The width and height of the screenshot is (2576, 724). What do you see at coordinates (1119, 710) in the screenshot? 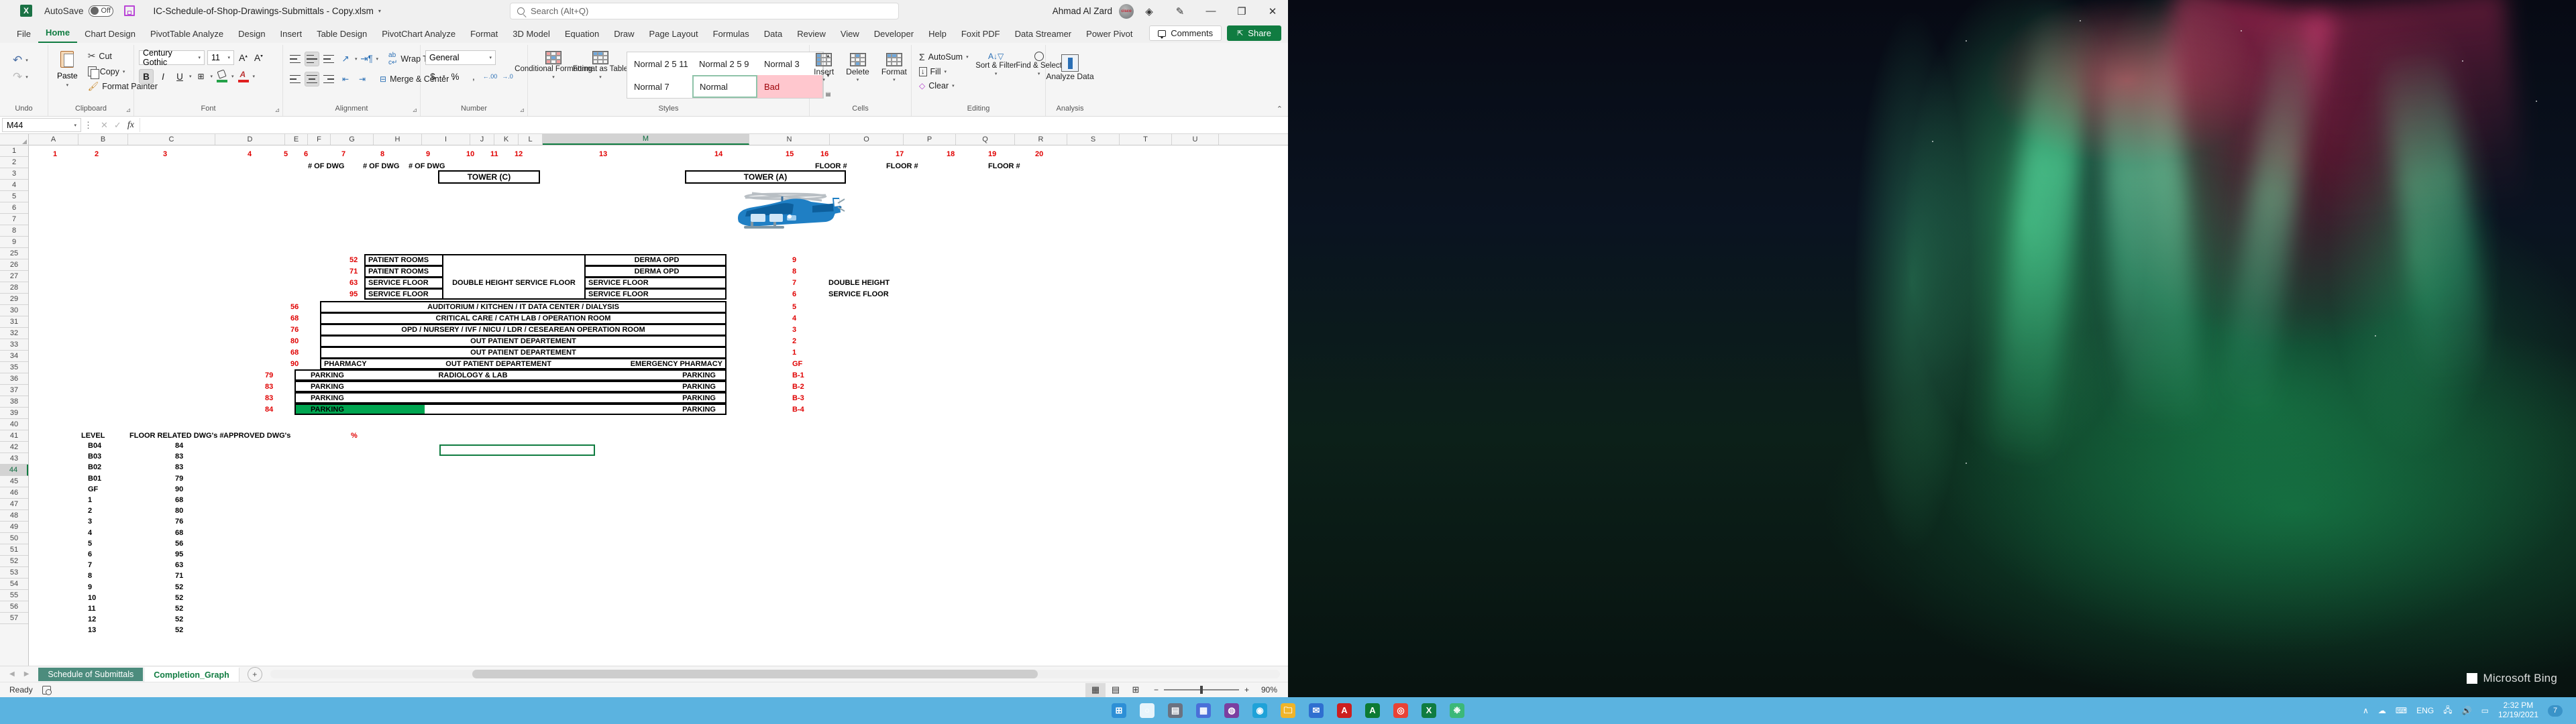
I see `start-icon: ⊞` at bounding box center [1119, 710].